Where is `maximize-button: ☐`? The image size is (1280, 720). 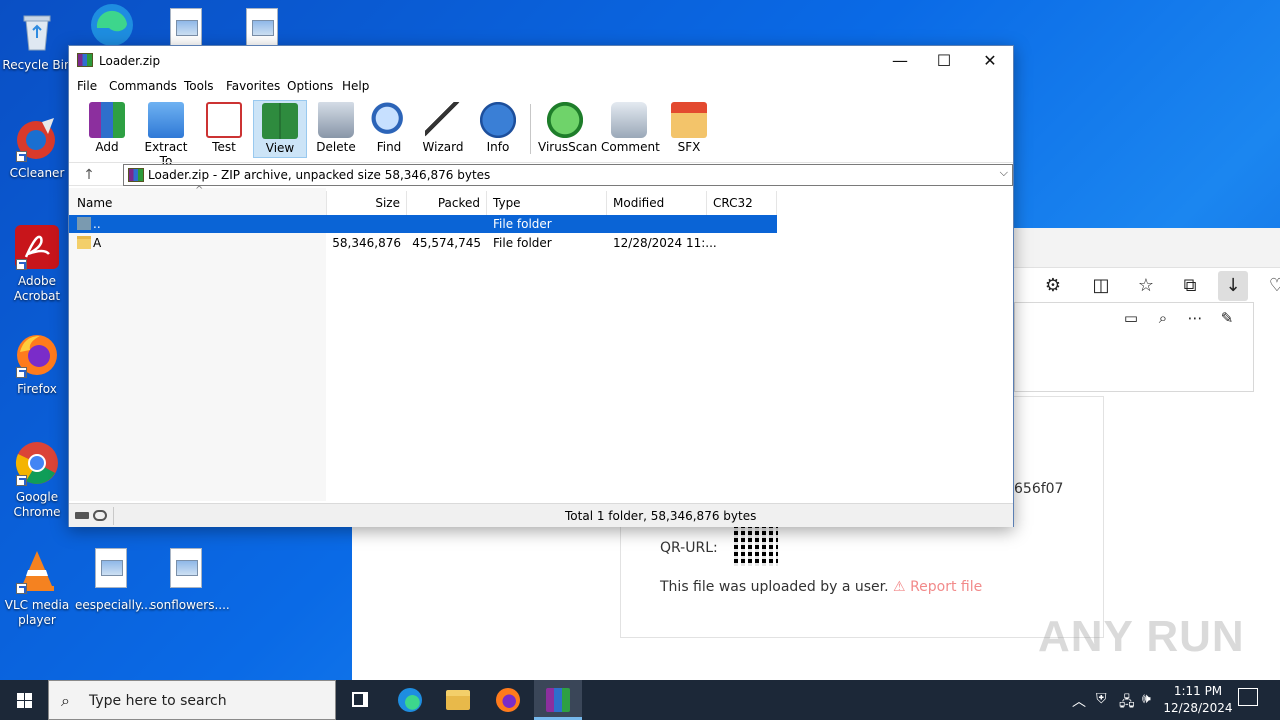
maximize-button: ☐ is located at coordinates (944, 61).